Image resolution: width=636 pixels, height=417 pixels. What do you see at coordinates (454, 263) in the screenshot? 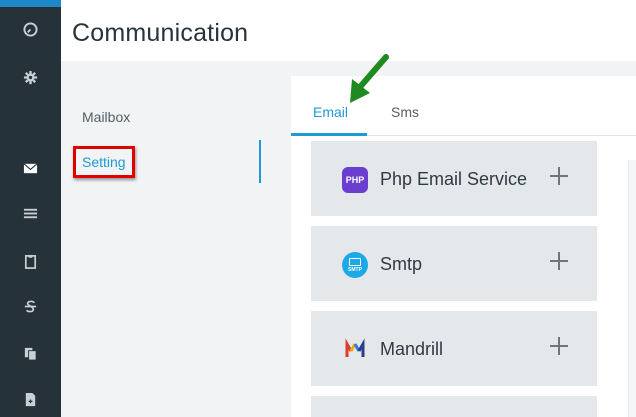
I see `service-card-smtp: SMTP Smtp` at bounding box center [454, 263].